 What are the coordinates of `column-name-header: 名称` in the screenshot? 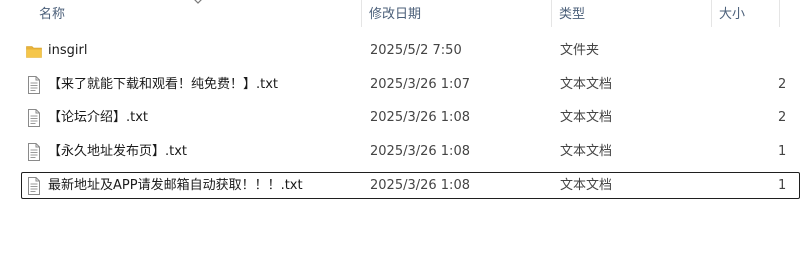 It's located at (52, 15).